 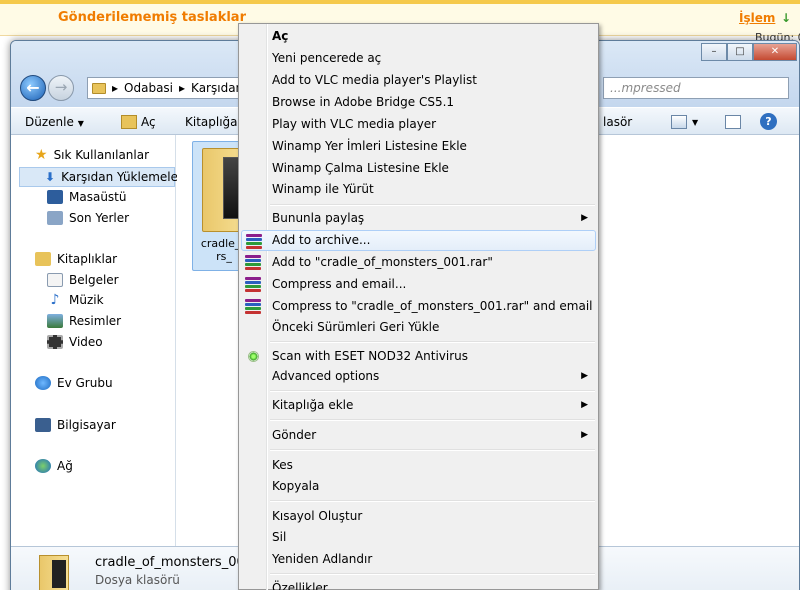 What do you see at coordinates (418, 218) in the screenshot?
I see `menu-item-bununla-payla: Bununla paylaş ▶` at bounding box center [418, 218].